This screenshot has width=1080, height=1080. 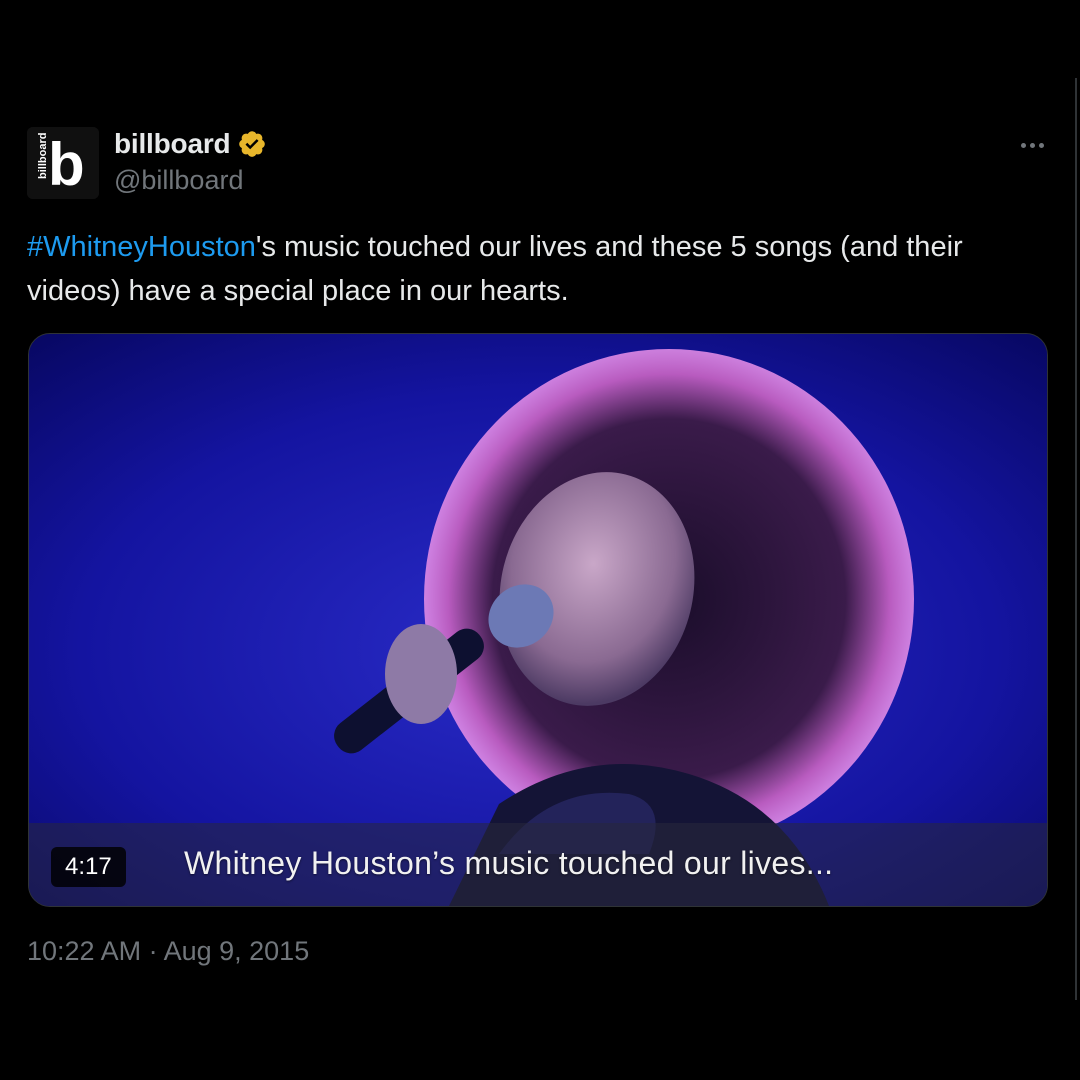 What do you see at coordinates (1076, 539) in the screenshot?
I see `right-border` at bounding box center [1076, 539].